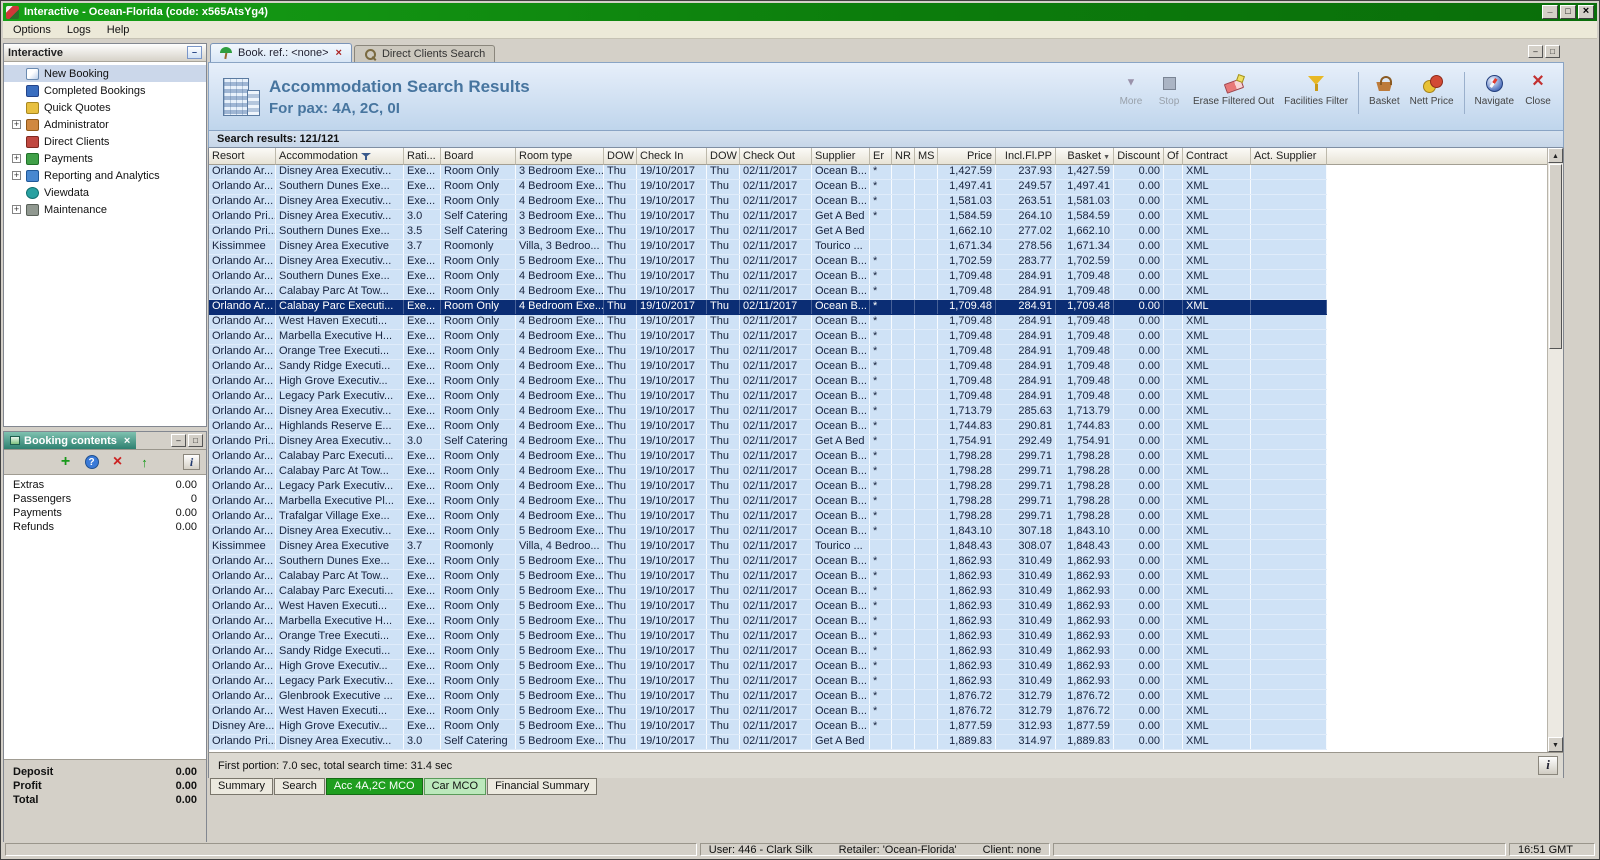 This screenshot has height=860, width=1600. Describe the element at coordinates (105, 209) in the screenshot. I see `sidebar-item-maintenance: Maintenance` at that location.